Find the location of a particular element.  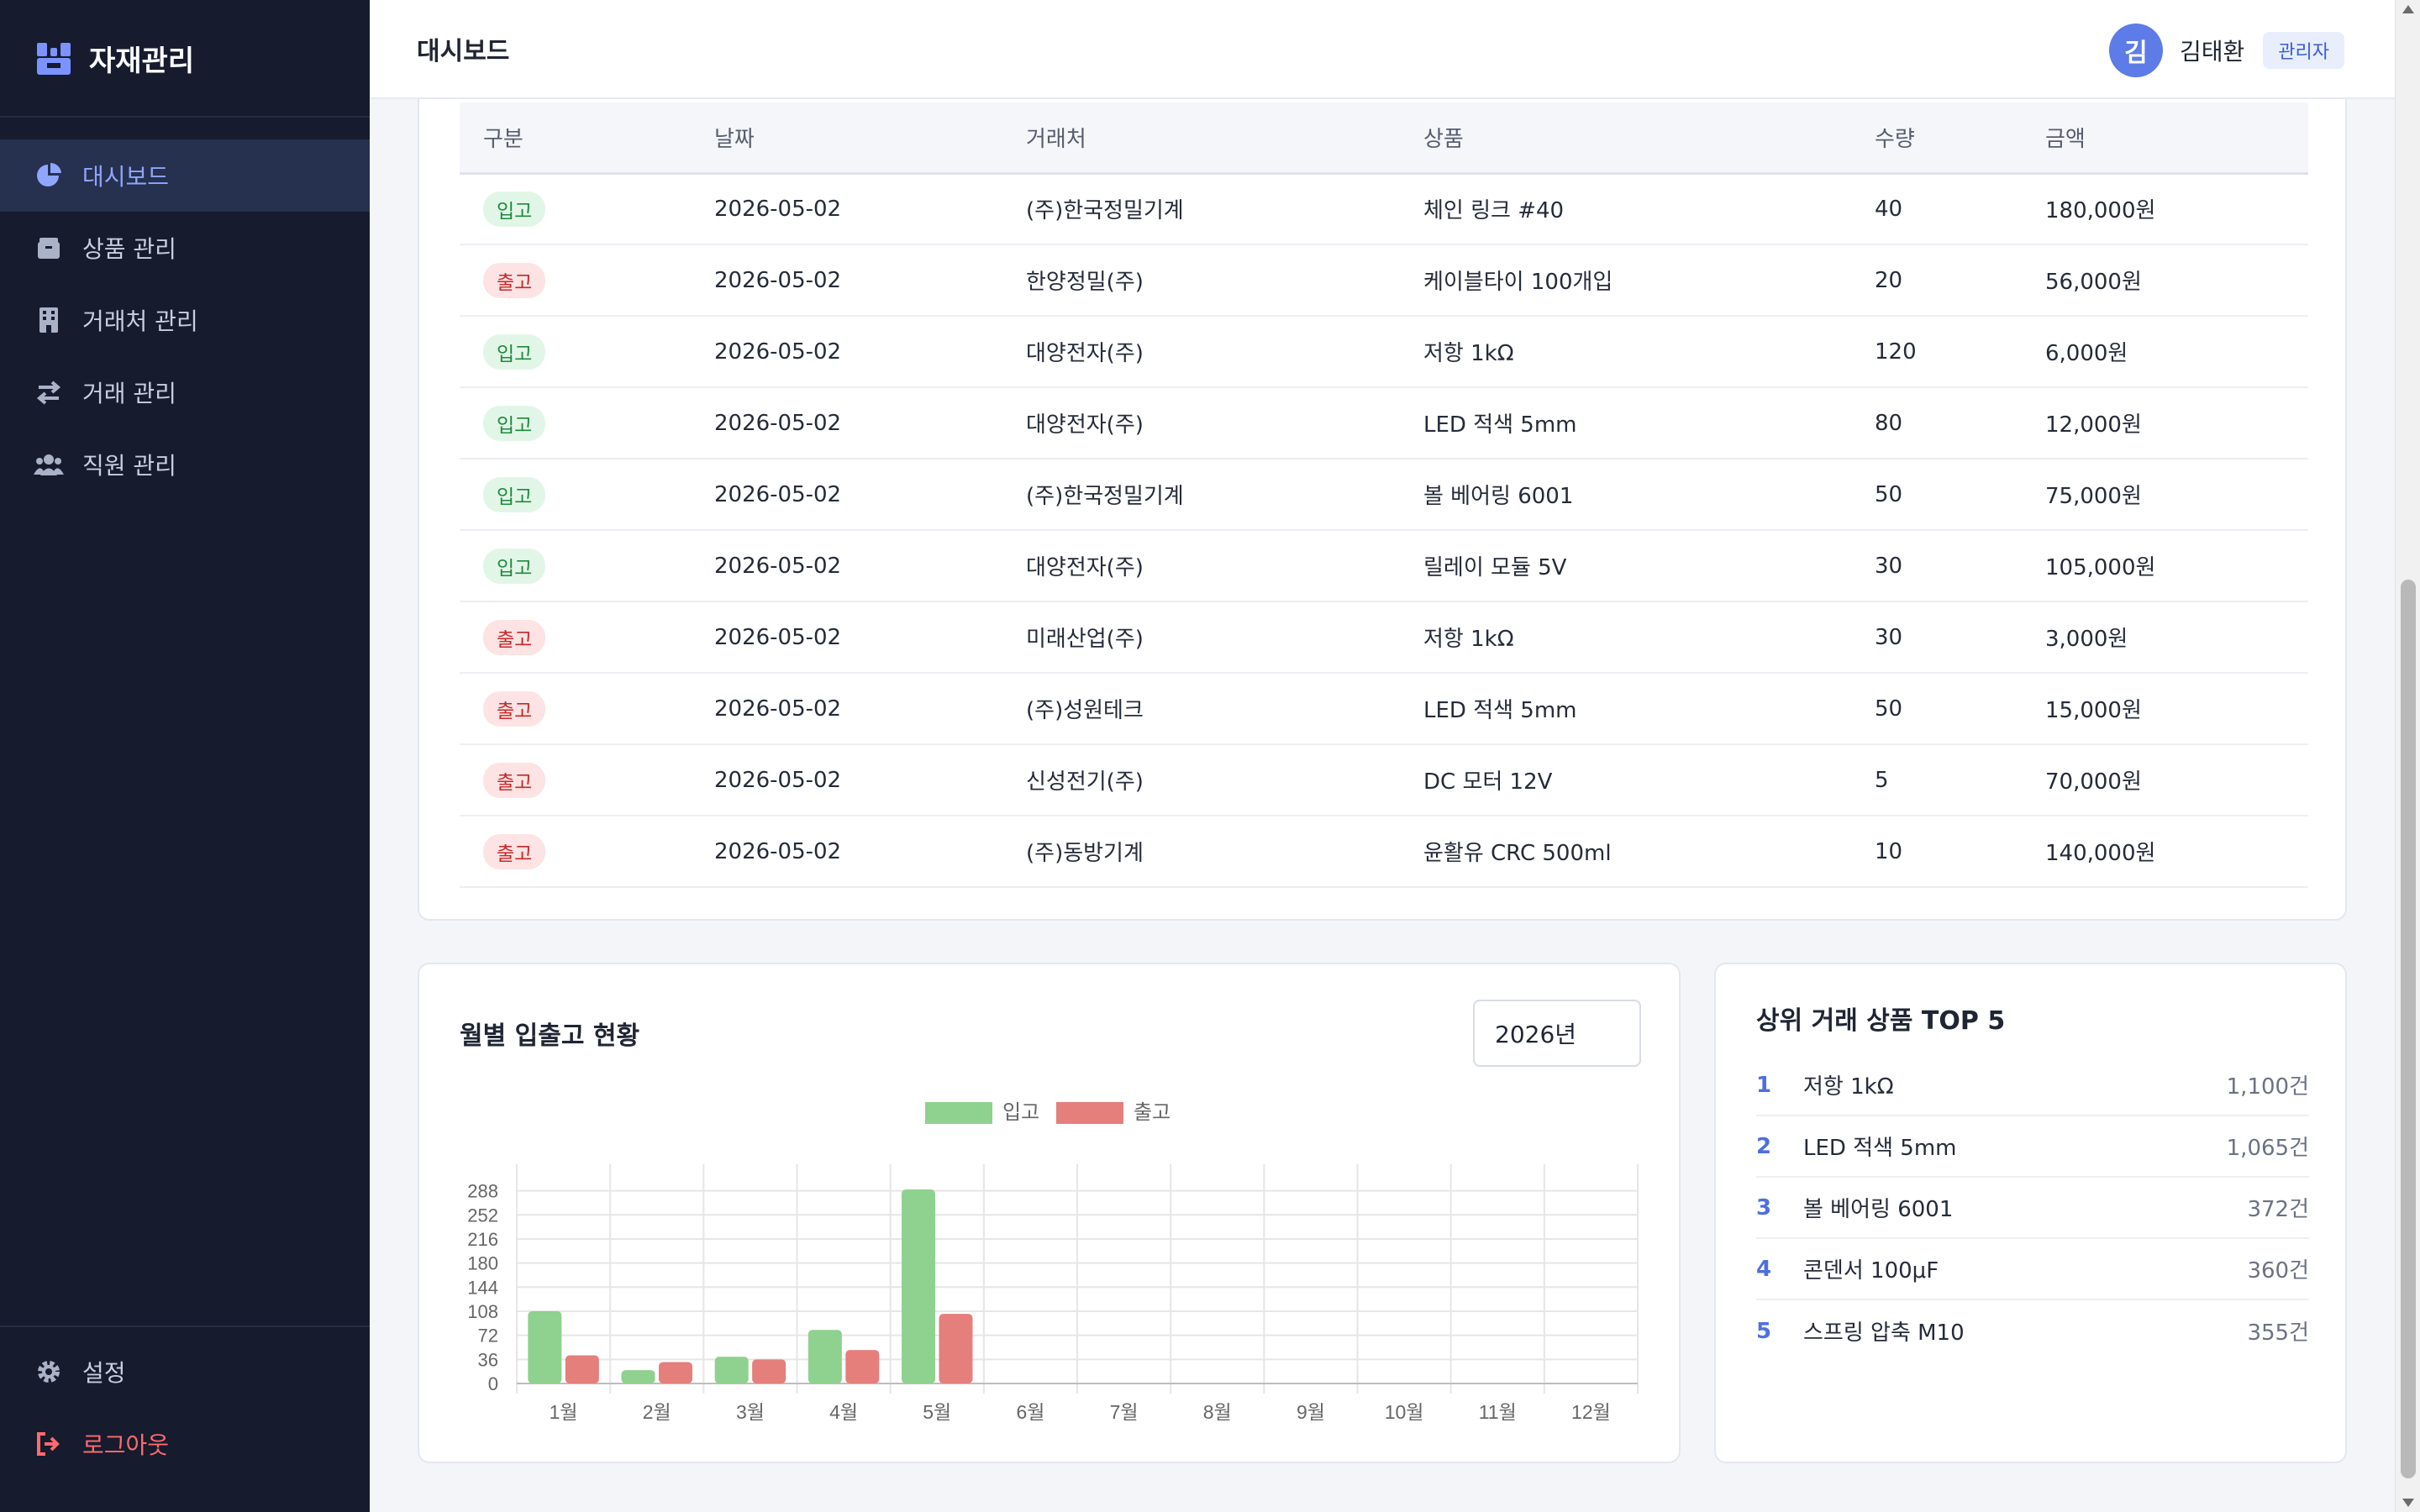

y-tick-label: 36 is located at coordinates (488, 1359).